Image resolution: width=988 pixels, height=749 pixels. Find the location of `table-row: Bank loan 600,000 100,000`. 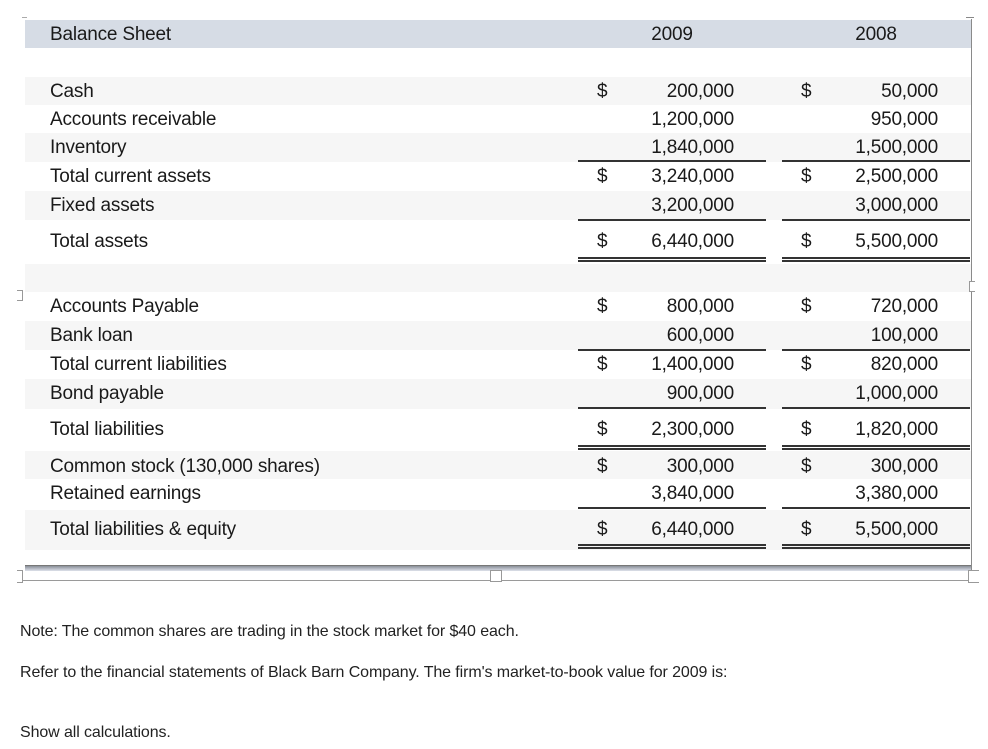

table-row: Bank loan 600,000 100,000 is located at coordinates (498, 336).